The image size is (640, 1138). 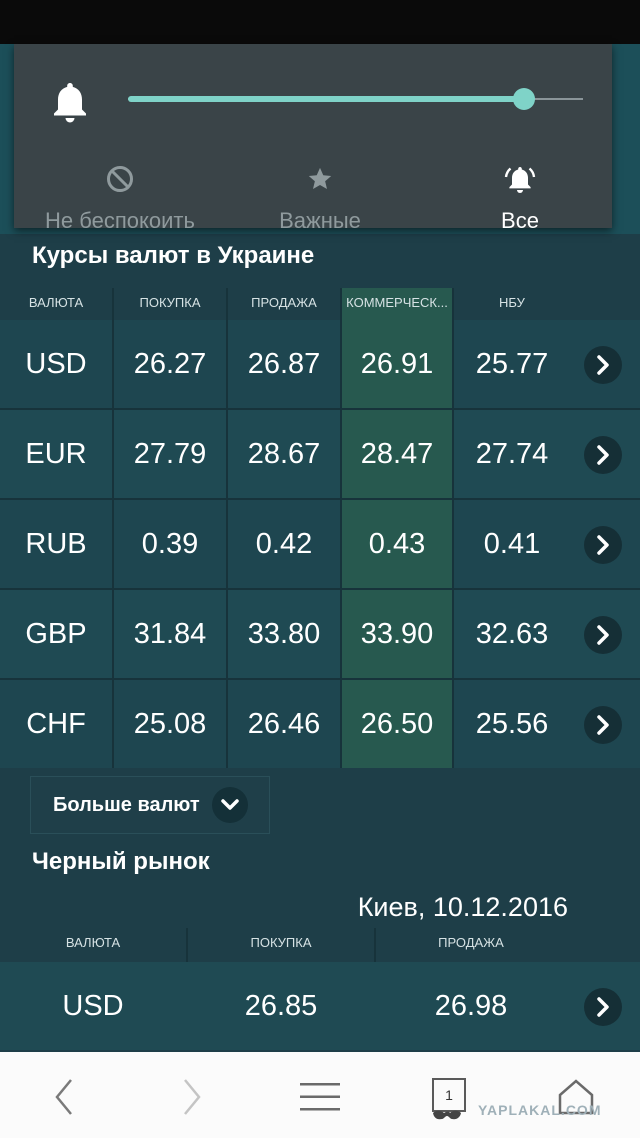 I want to click on sell-rate: 26.46, so click(x=284, y=723).